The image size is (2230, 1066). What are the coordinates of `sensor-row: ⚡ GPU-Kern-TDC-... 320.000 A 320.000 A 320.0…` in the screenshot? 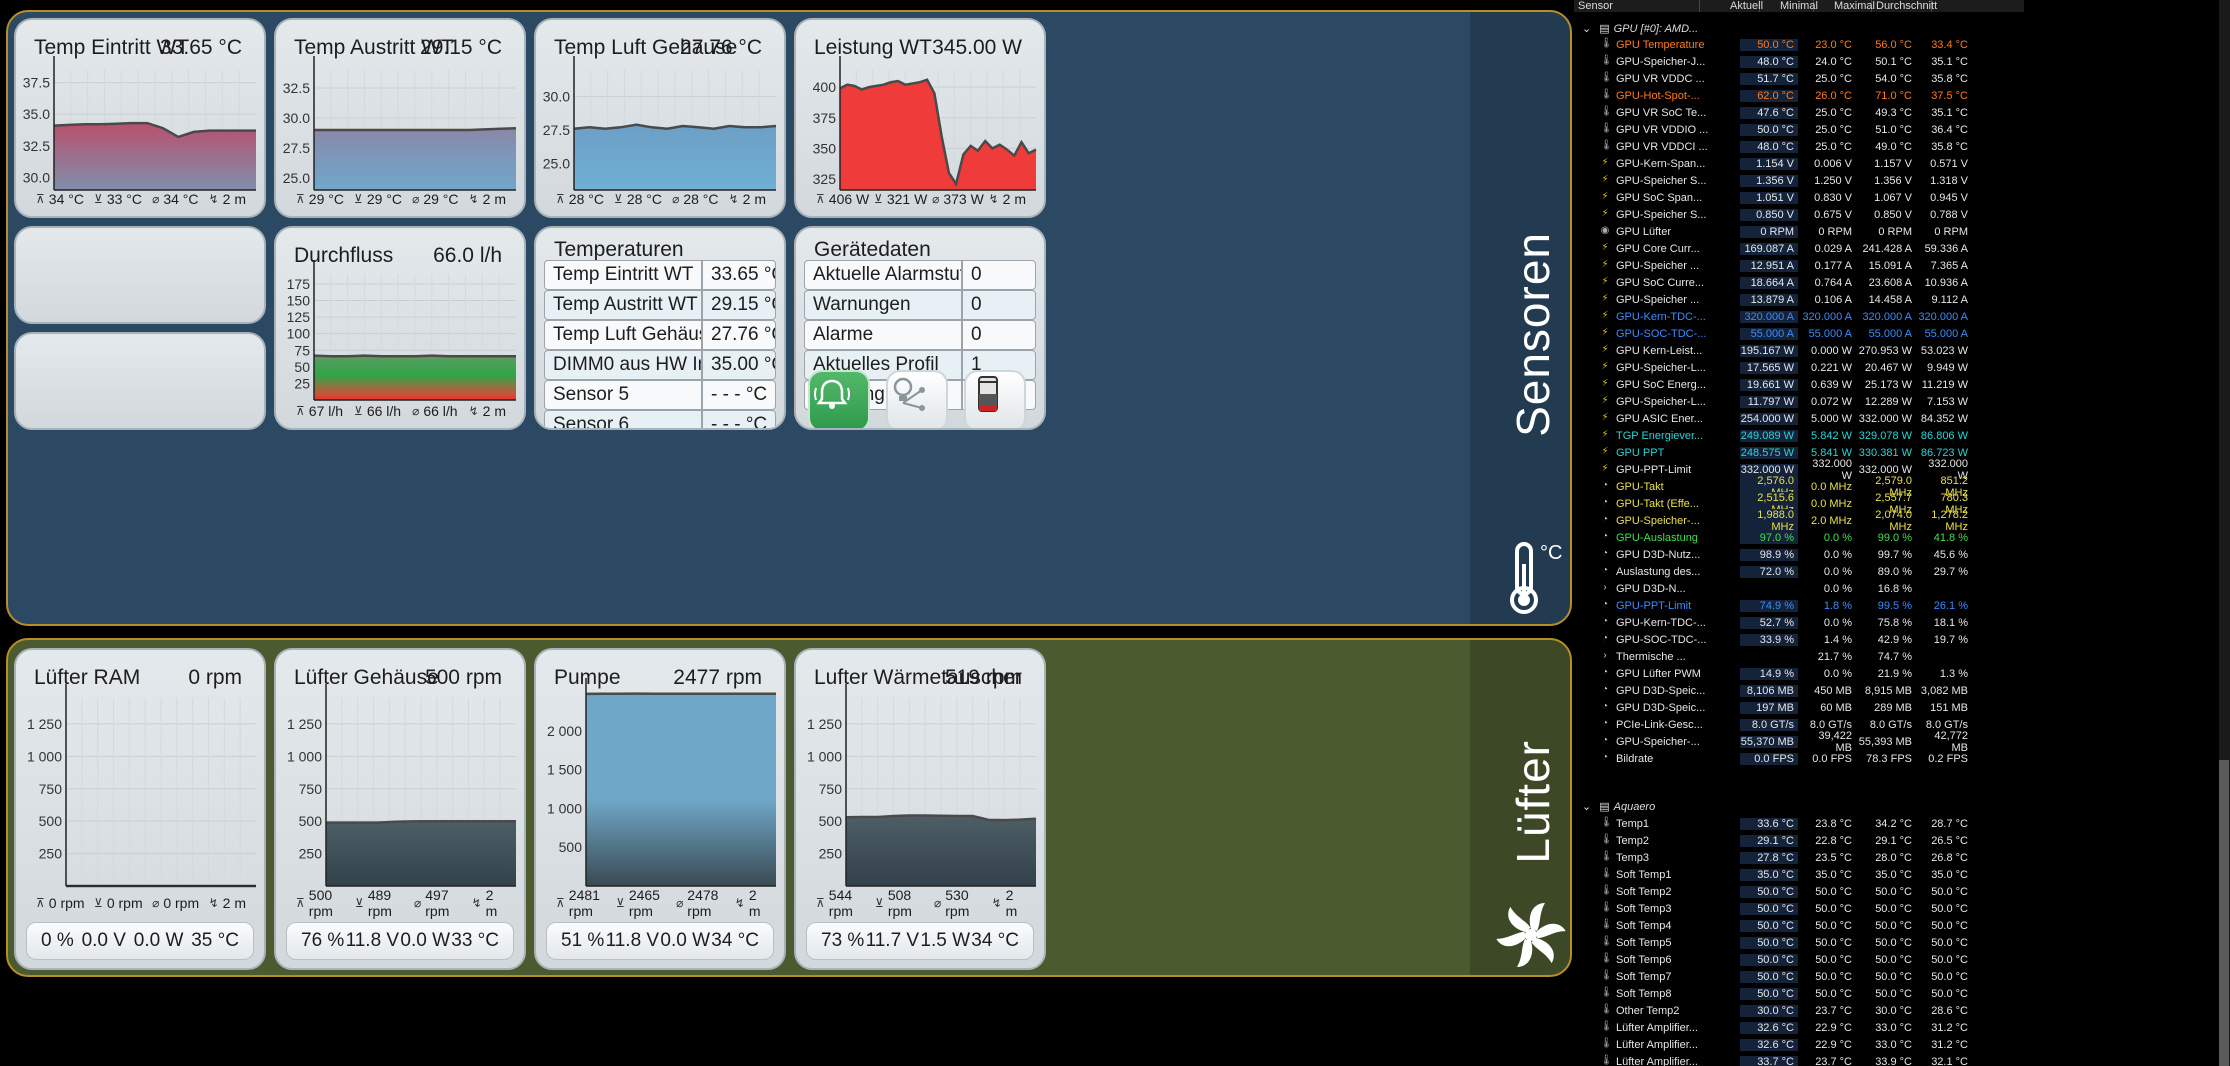 It's located at (1799, 316).